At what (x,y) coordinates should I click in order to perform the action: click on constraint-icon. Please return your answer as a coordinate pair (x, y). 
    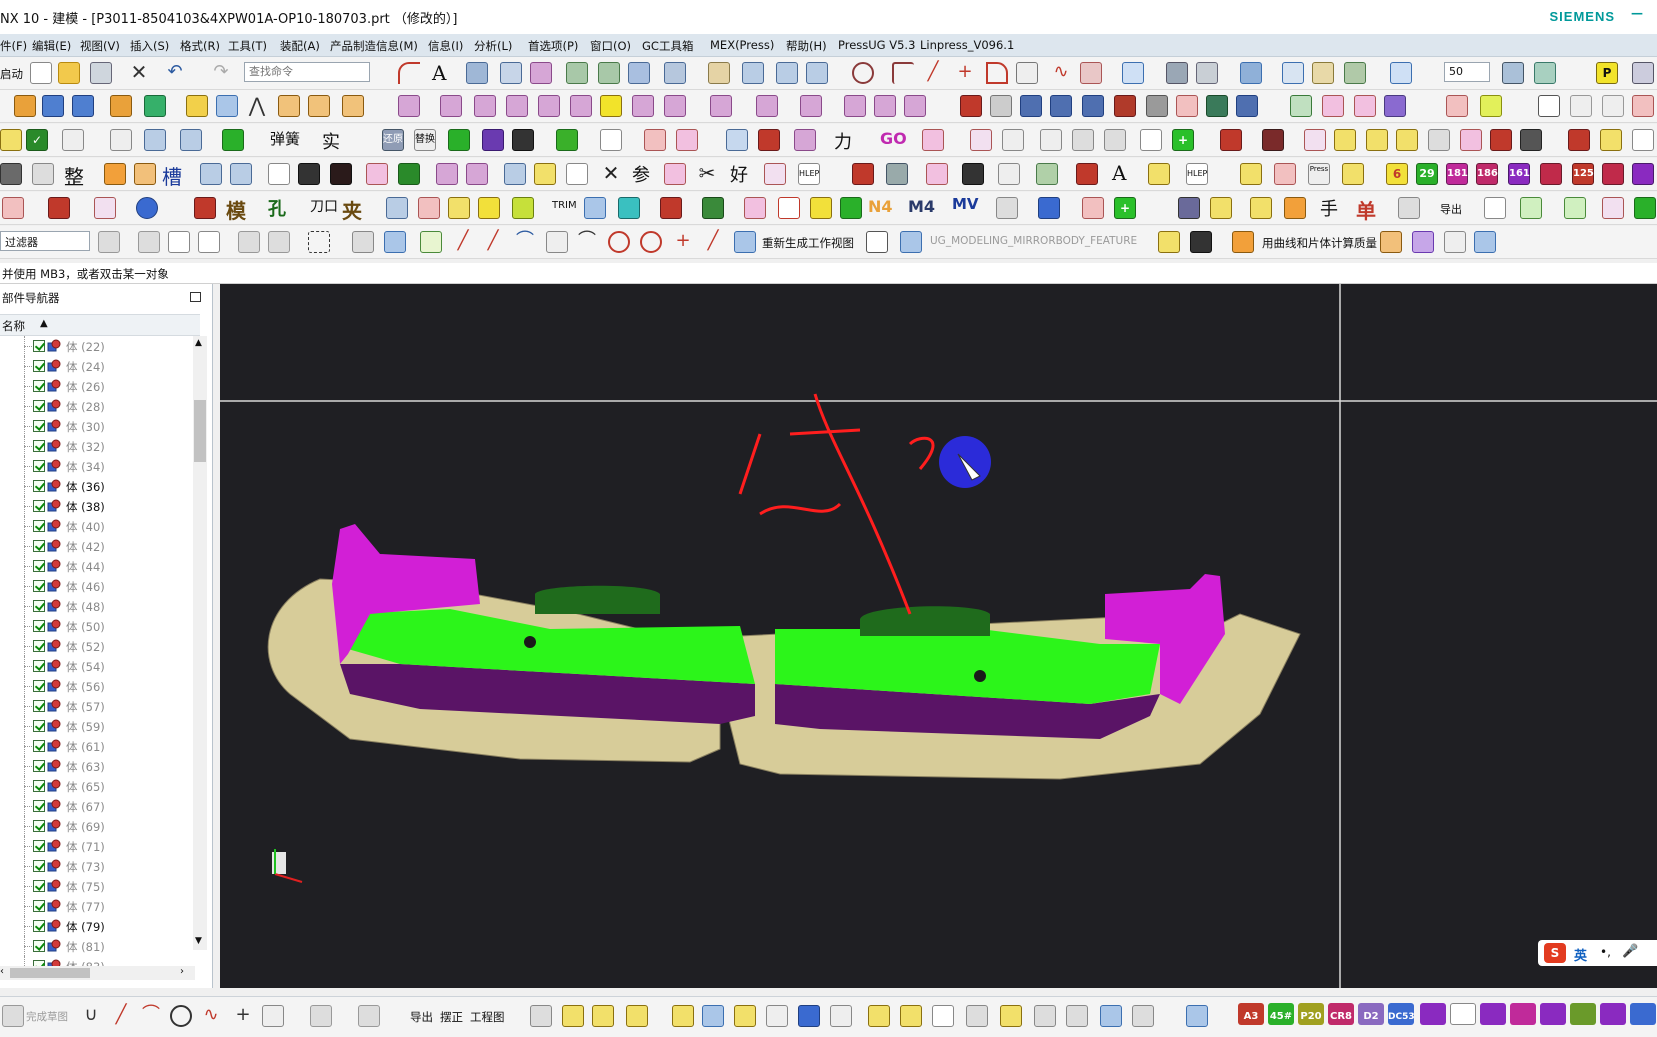
    Looking at the image, I should click on (683, 1016).